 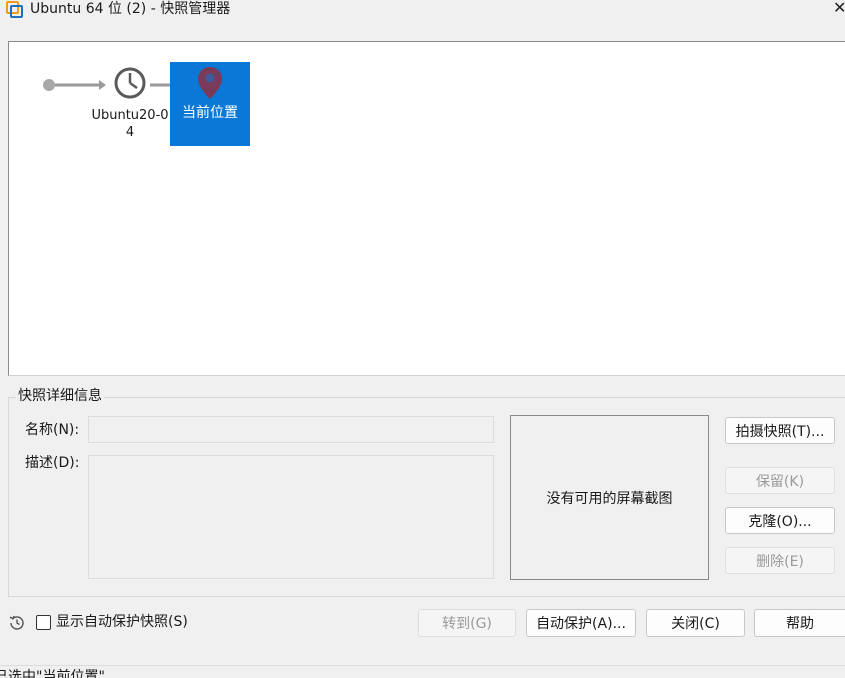 What do you see at coordinates (780, 560) in the screenshot?
I see `delete-button: 删除(E)` at bounding box center [780, 560].